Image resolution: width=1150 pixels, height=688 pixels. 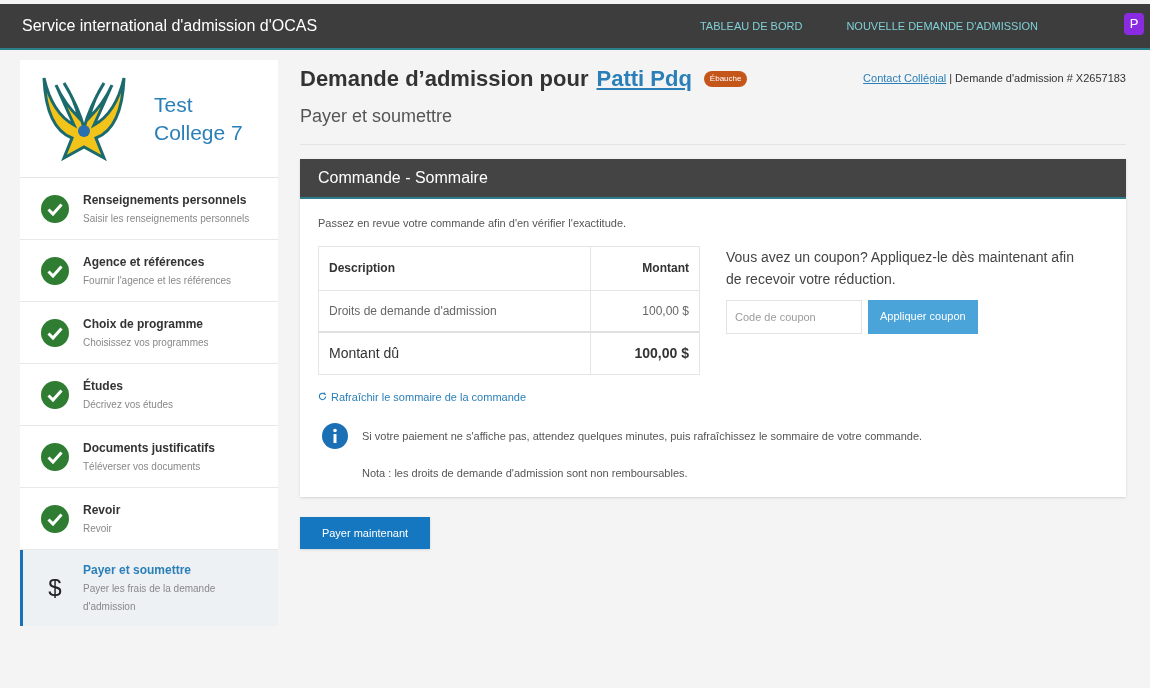 What do you see at coordinates (905, 78) in the screenshot?
I see `contact-link: Contact Collégial` at bounding box center [905, 78].